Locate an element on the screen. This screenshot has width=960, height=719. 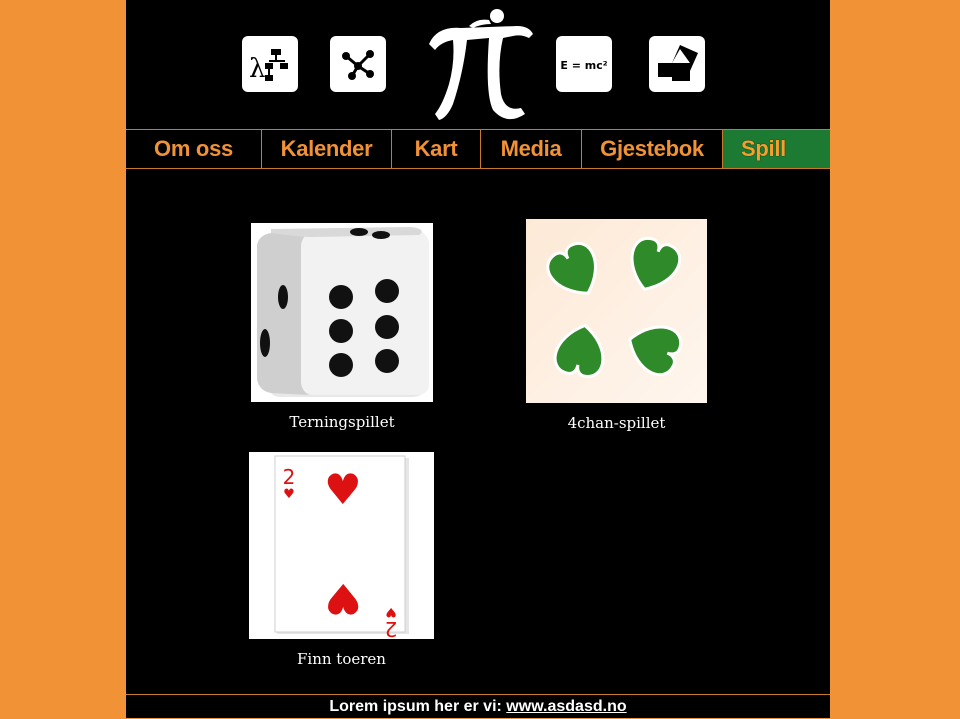
header-banner: λ E = mc² is located at coordinates (478, 64).